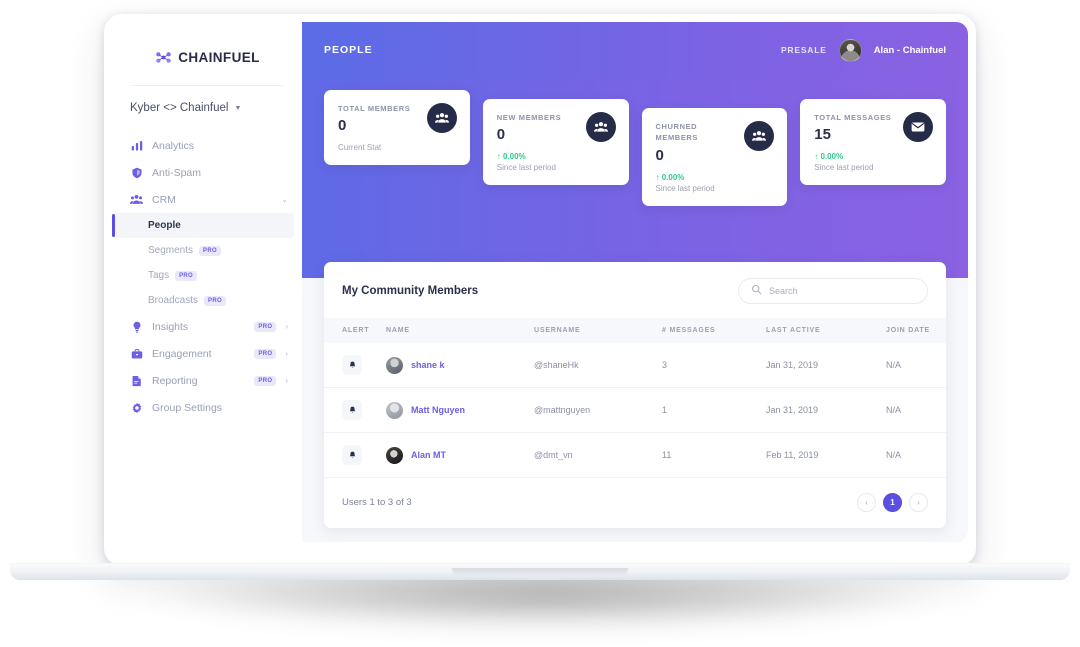 This screenshot has width=1080, height=647. Describe the element at coordinates (916, 330) in the screenshot. I see `column-header-join-date: JOIN DATE` at that location.